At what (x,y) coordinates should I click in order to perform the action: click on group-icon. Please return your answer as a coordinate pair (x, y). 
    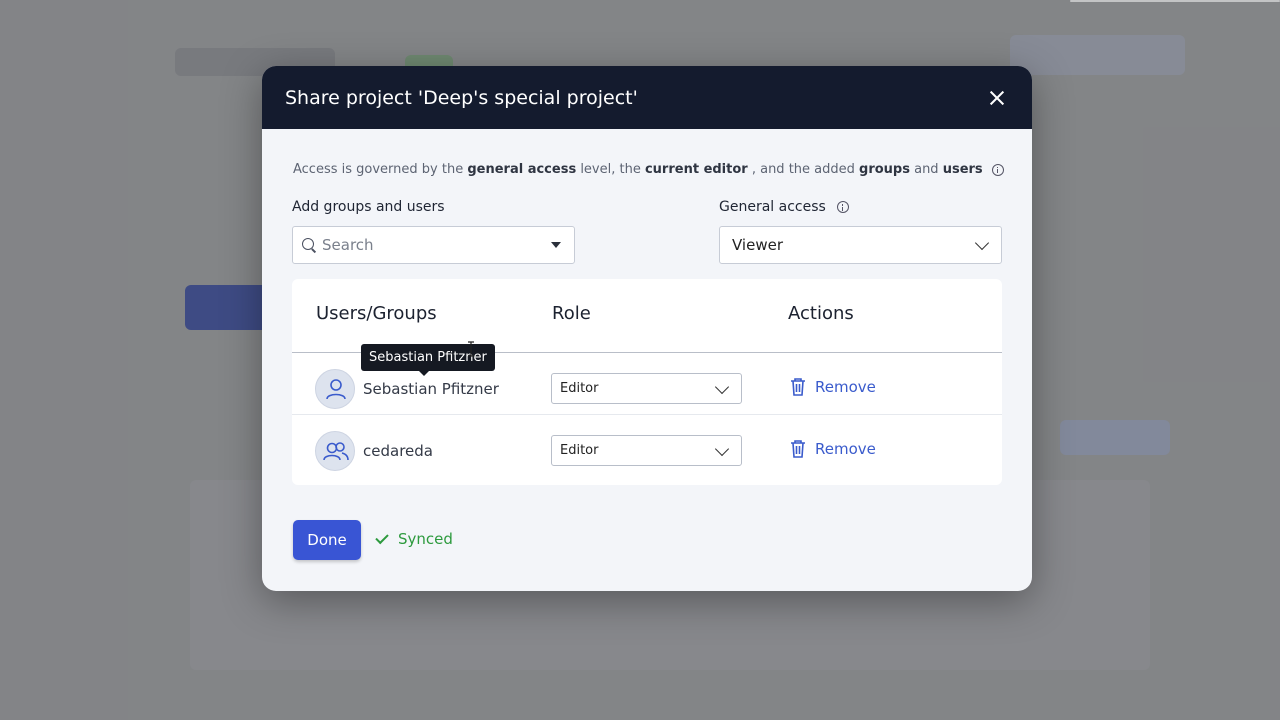
    Looking at the image, I should click on (336, 451).